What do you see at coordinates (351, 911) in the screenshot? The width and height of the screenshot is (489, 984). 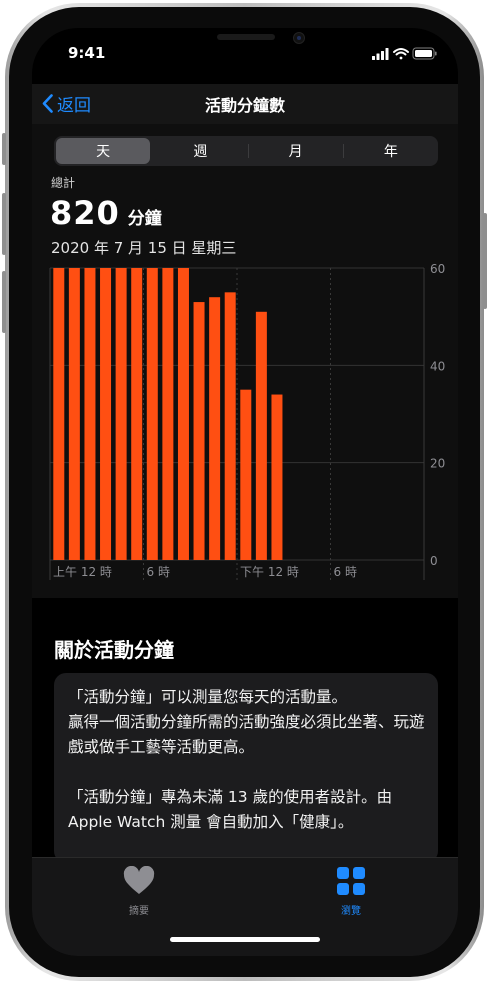 I see `tab-browse-label: 瀏覽` at bounding box center [351, 911].